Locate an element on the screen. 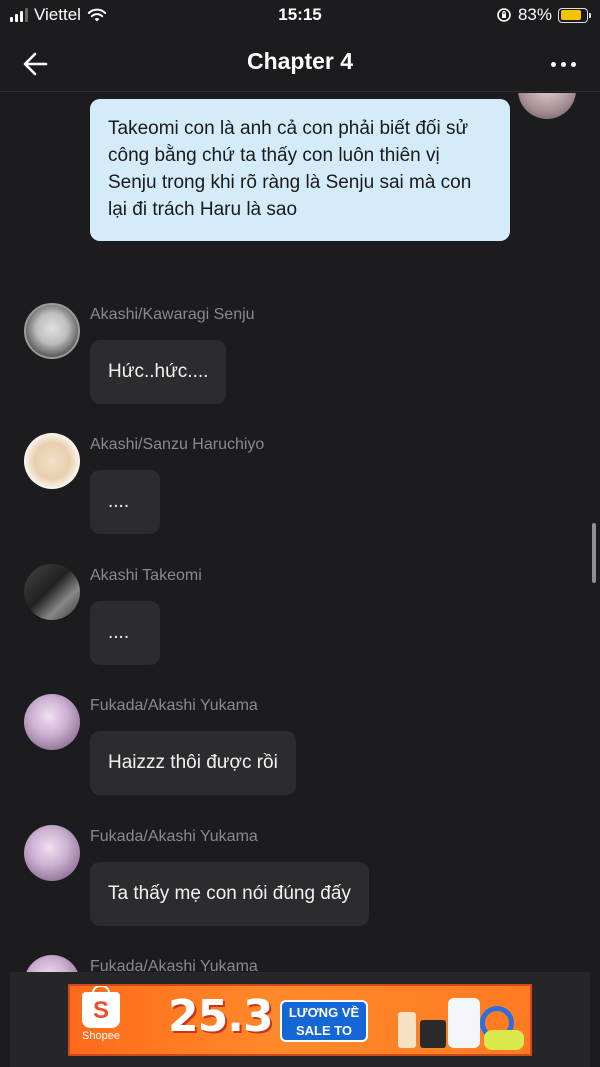 This screenshot has height=1067, width=600. sender-name: Akashi Takeomi is located at coordinates (146, 575).